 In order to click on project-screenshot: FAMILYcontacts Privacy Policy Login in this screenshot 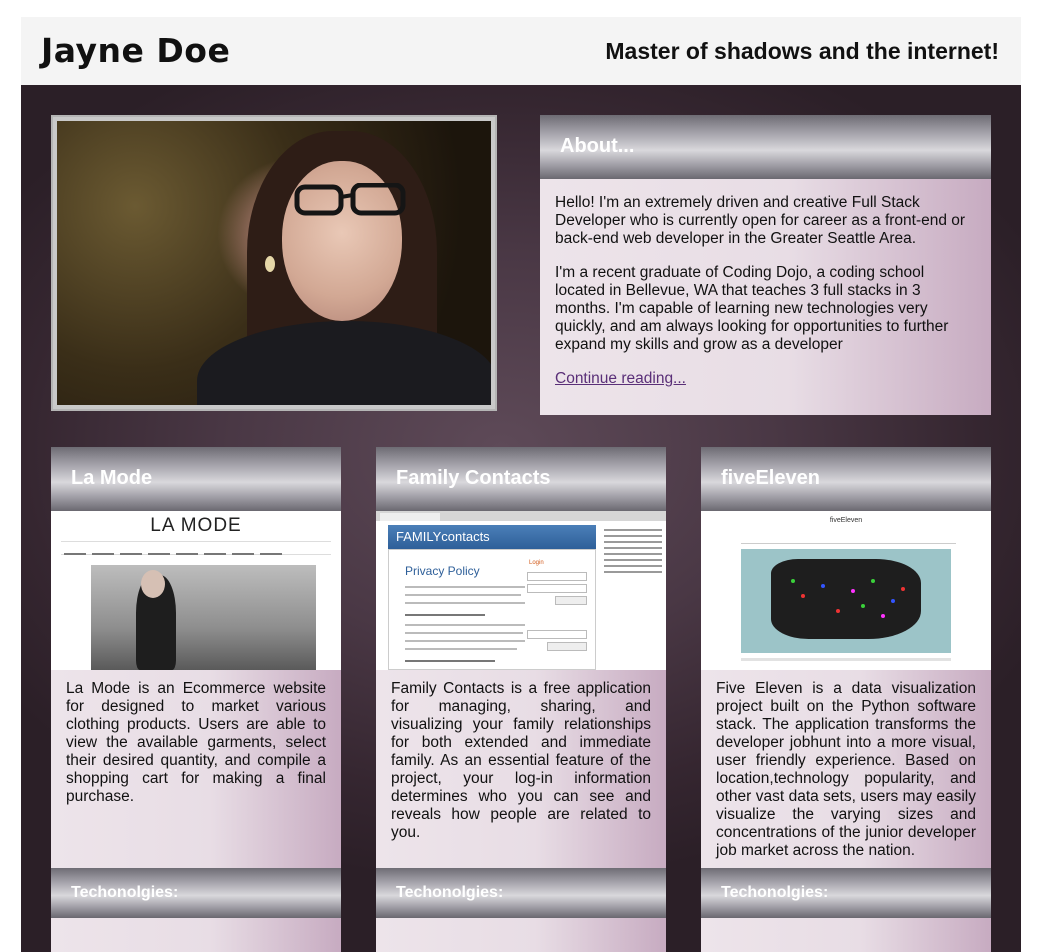, I will do `click(521, 590)`.